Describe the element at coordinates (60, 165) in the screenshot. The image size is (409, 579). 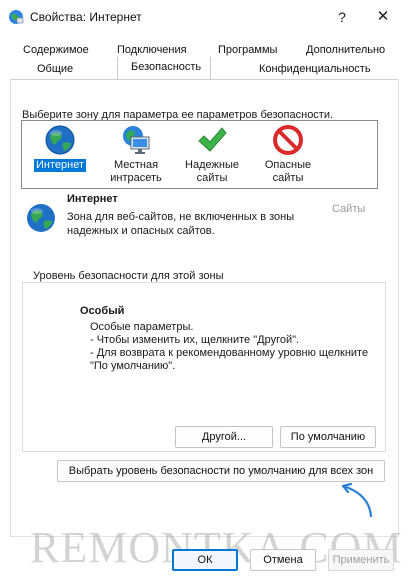
I see `zone-internet-label: Интернет` at that location.